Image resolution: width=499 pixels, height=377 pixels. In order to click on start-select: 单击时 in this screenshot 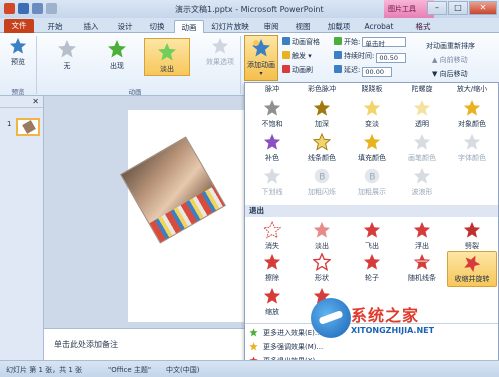, I will do `click(384, 42)`.